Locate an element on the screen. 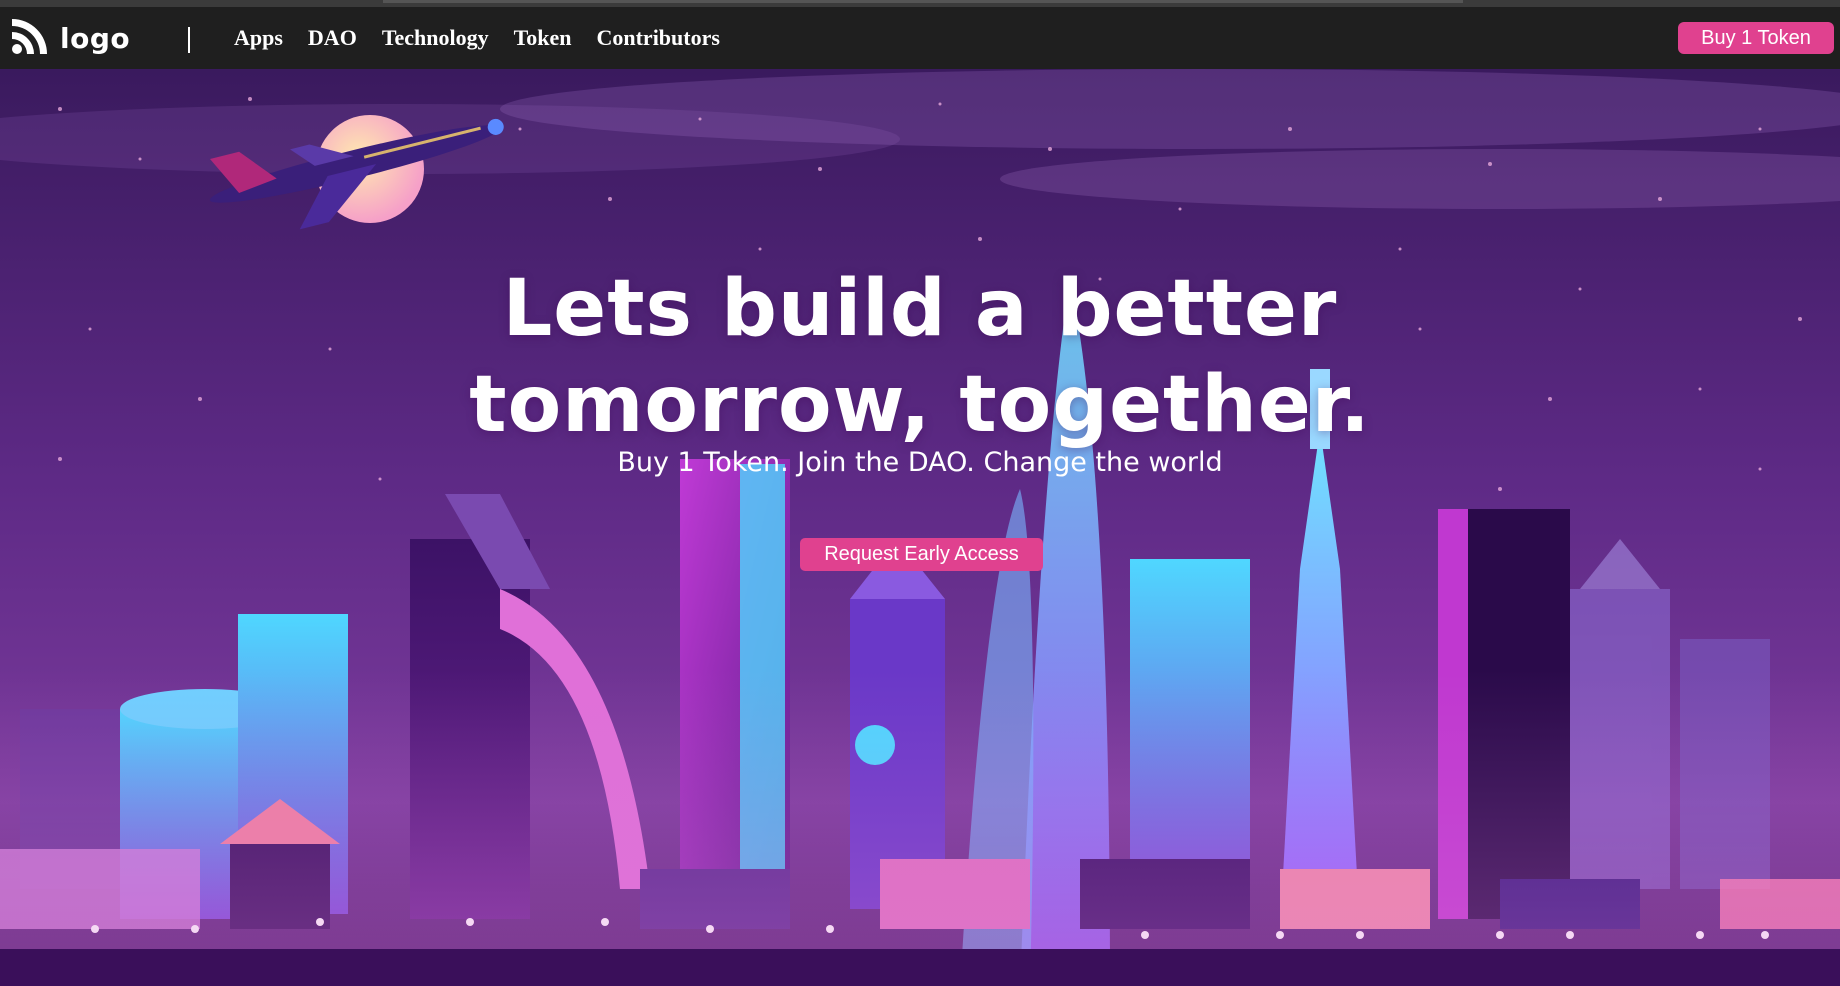  rss-icon is located at coordinates (30, 38).